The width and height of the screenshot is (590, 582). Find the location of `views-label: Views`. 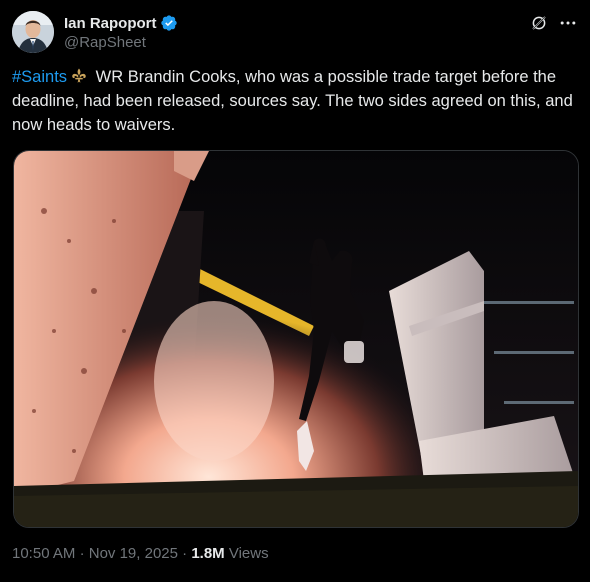

views-label: Views is located at coordinates (248, 553).